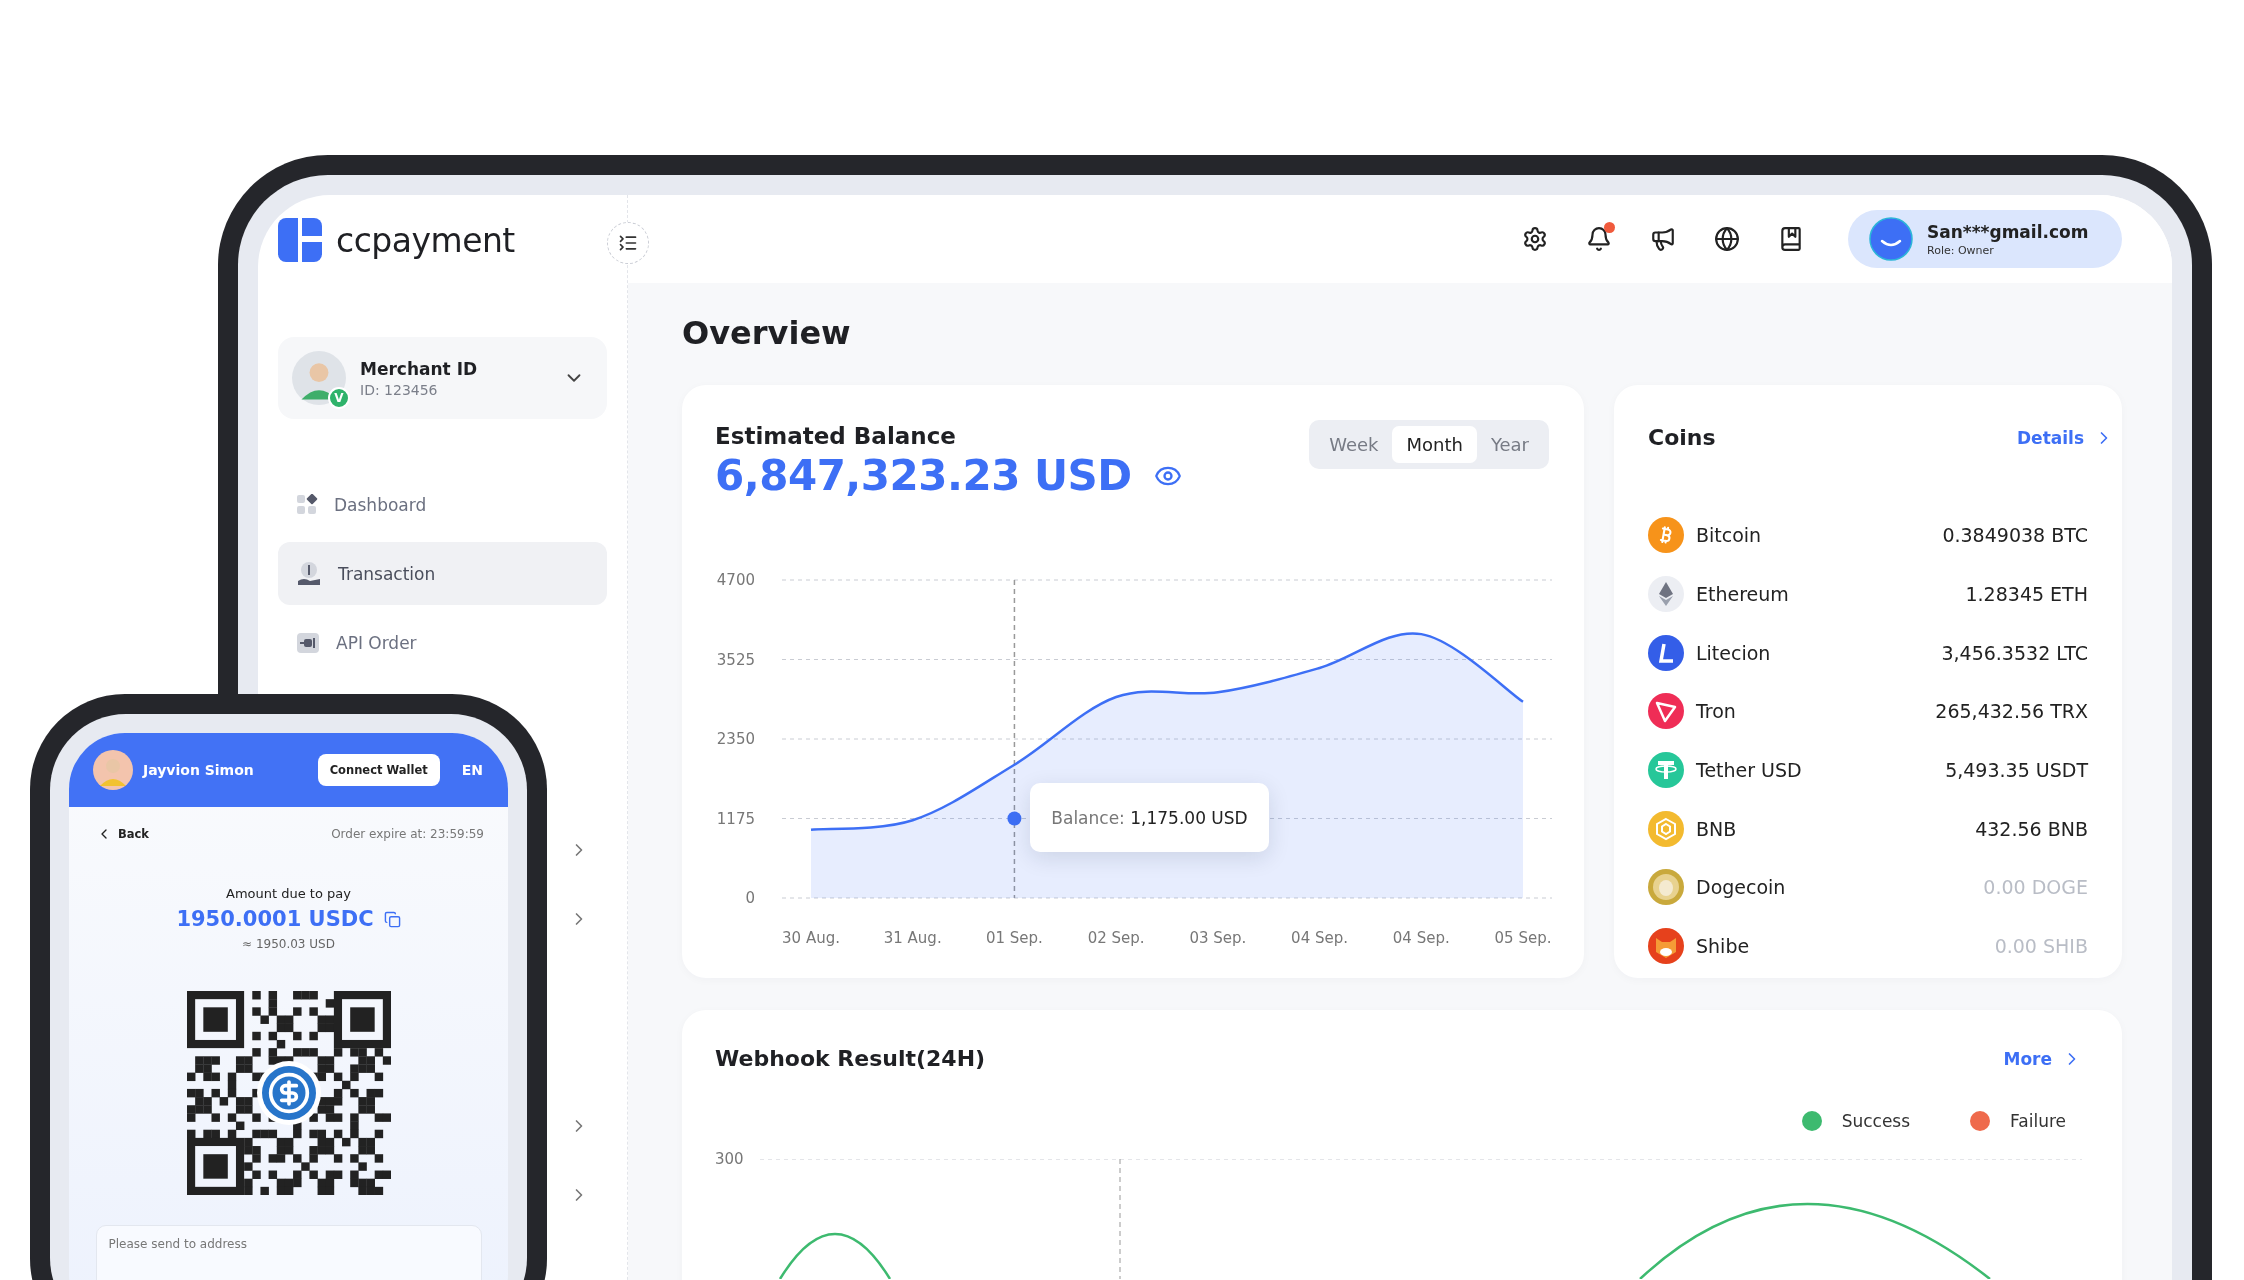 This screenshot has width=2244, height=1280. I want to click on nav-label: API Order, so click(376, 642).